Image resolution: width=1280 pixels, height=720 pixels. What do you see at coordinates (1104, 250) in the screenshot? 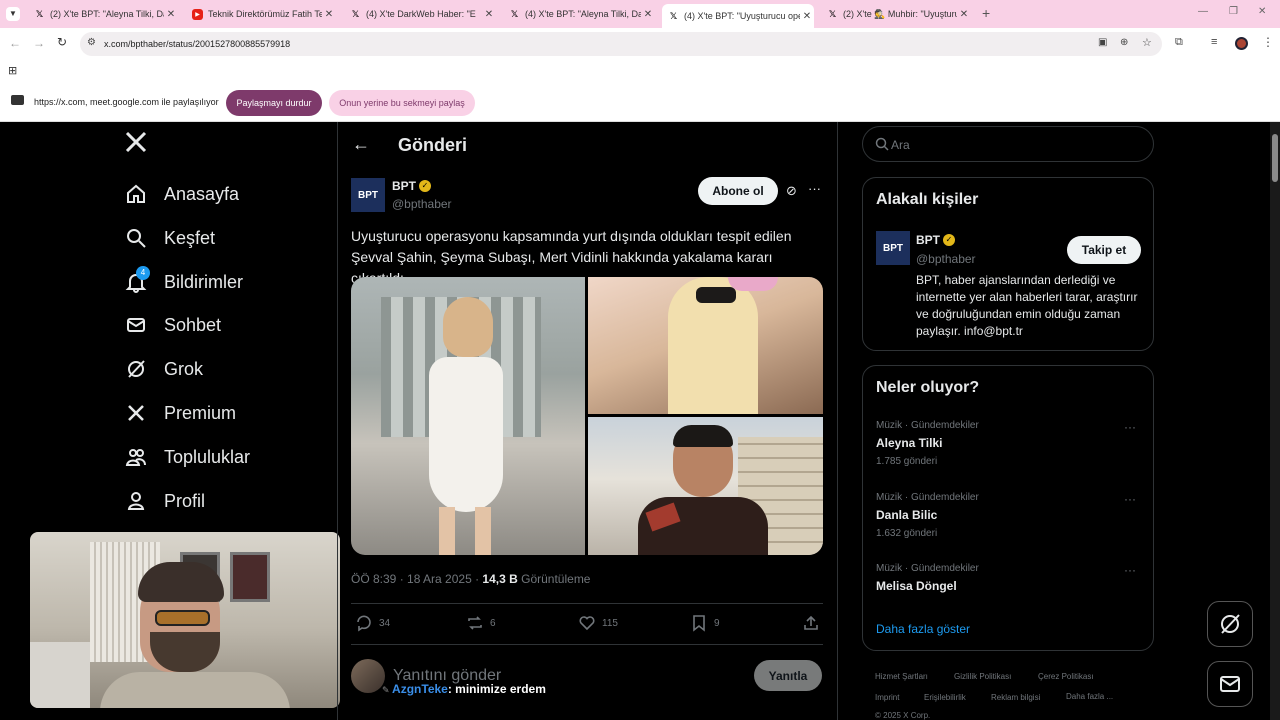
I see `follow-button: Takip et` at bounding box center [1104, 250].